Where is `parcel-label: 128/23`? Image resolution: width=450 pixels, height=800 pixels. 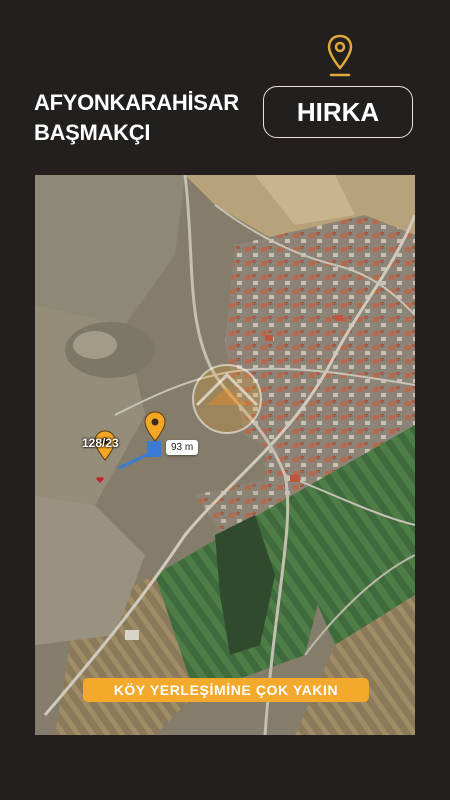 parcel-label: 128/23 is located at coordinates (100, 443).